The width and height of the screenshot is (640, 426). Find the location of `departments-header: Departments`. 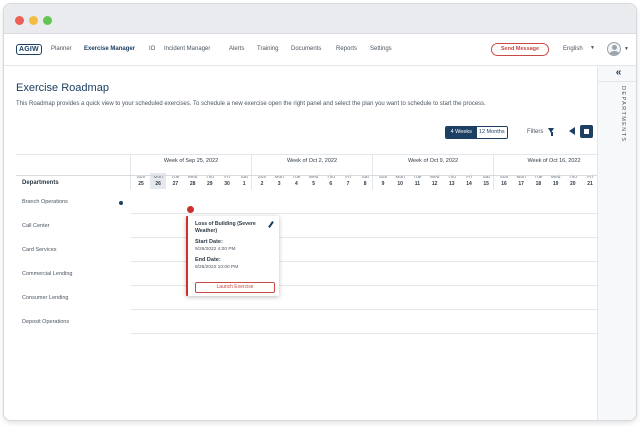

departments-header: Departments is located at coordinates (40, 183).